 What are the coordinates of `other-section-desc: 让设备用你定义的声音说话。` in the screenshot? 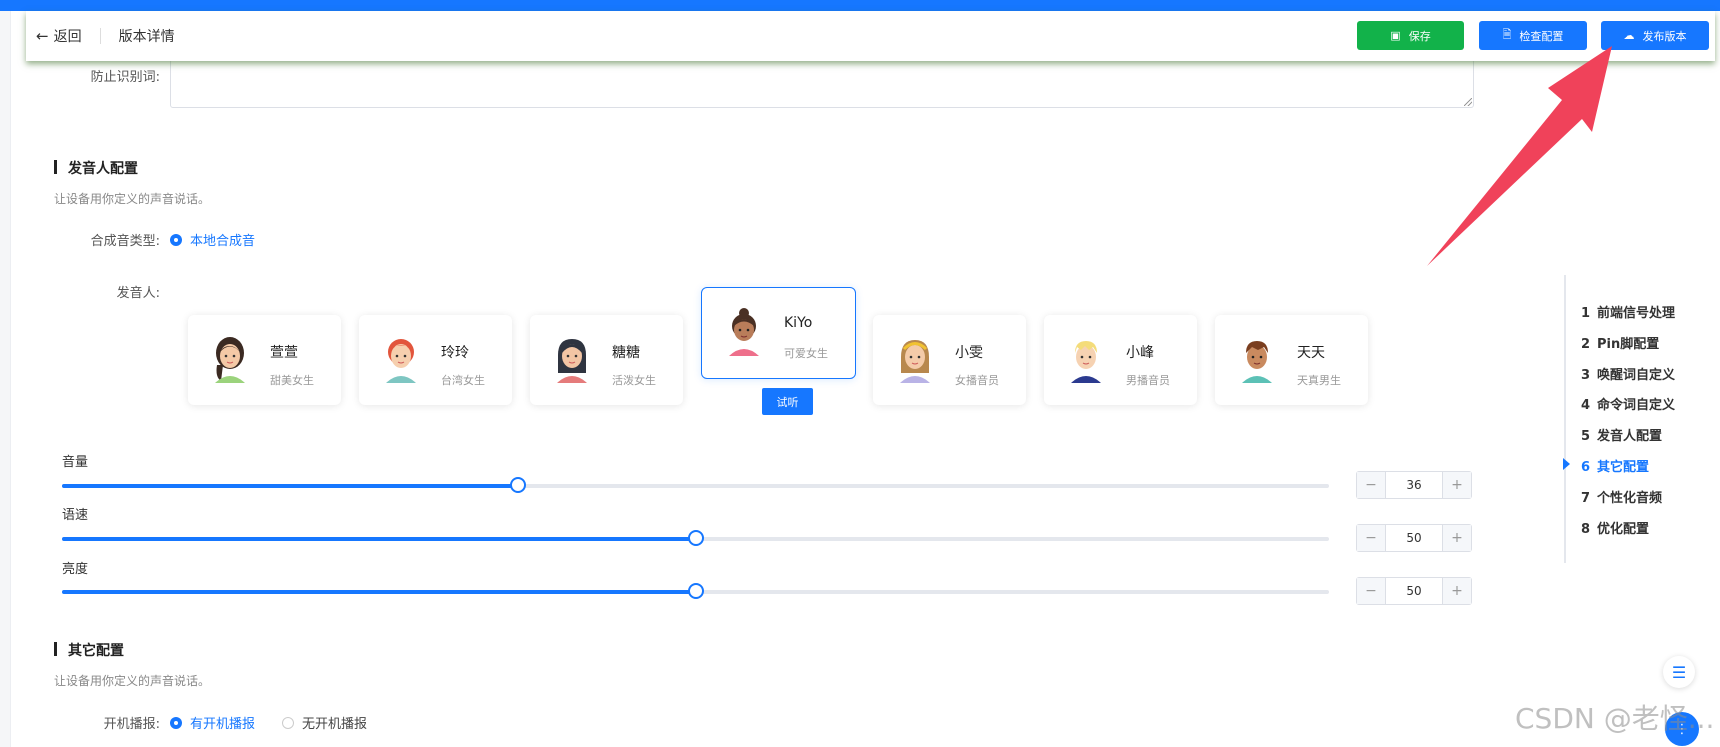 It's located at (132, 681).